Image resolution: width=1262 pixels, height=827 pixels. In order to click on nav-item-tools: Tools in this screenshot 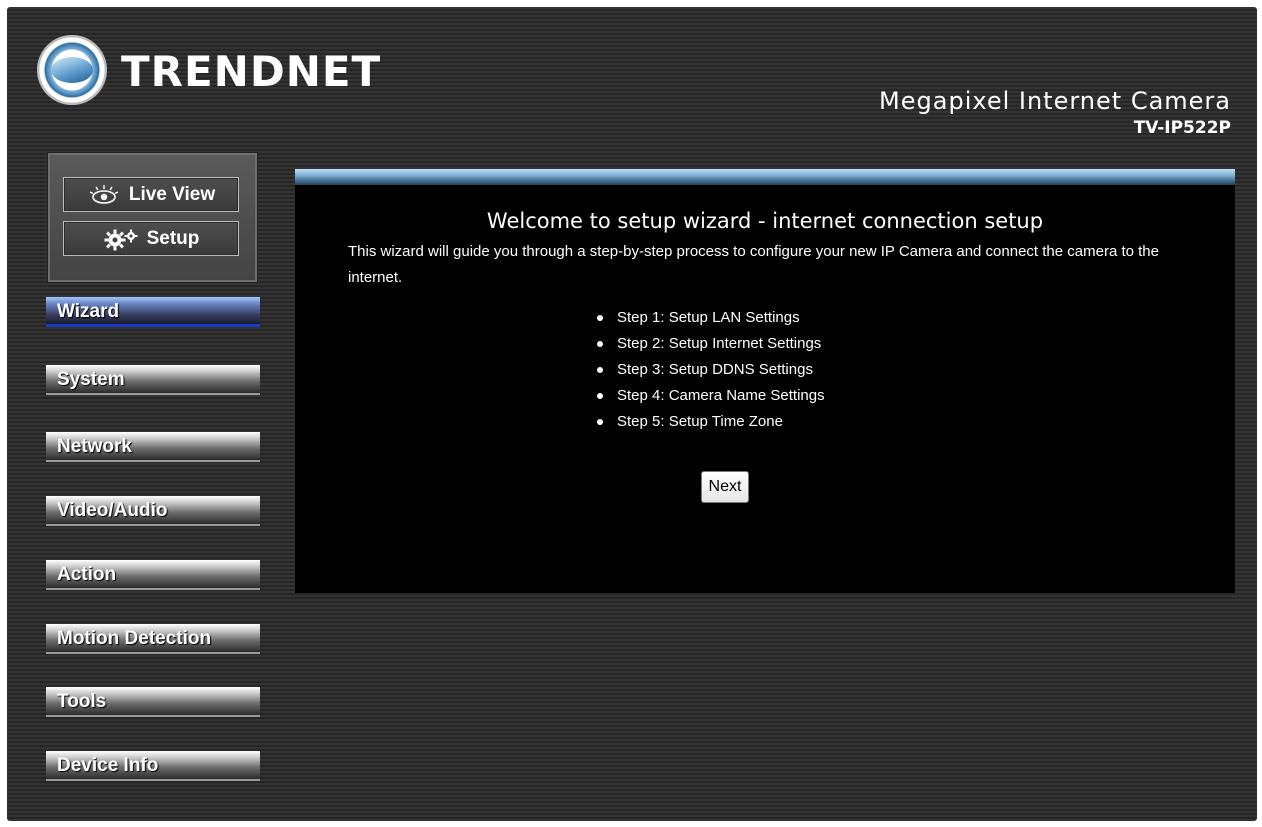, I will do `click(153, 702)`.